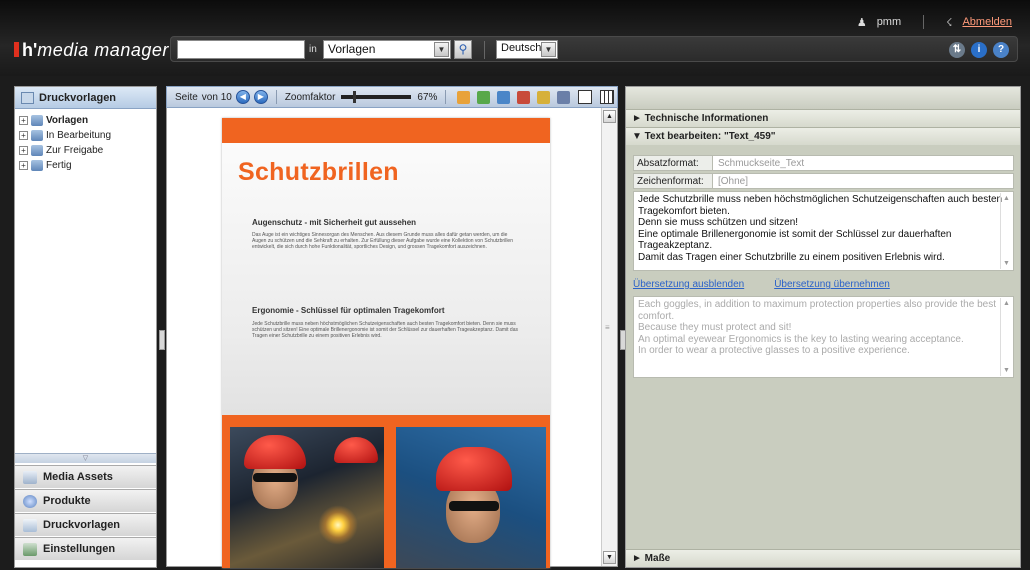 The height and width of the screenshot is (570, 1030). I want to click on accordion-splitter: ▽, so click(85, 458).